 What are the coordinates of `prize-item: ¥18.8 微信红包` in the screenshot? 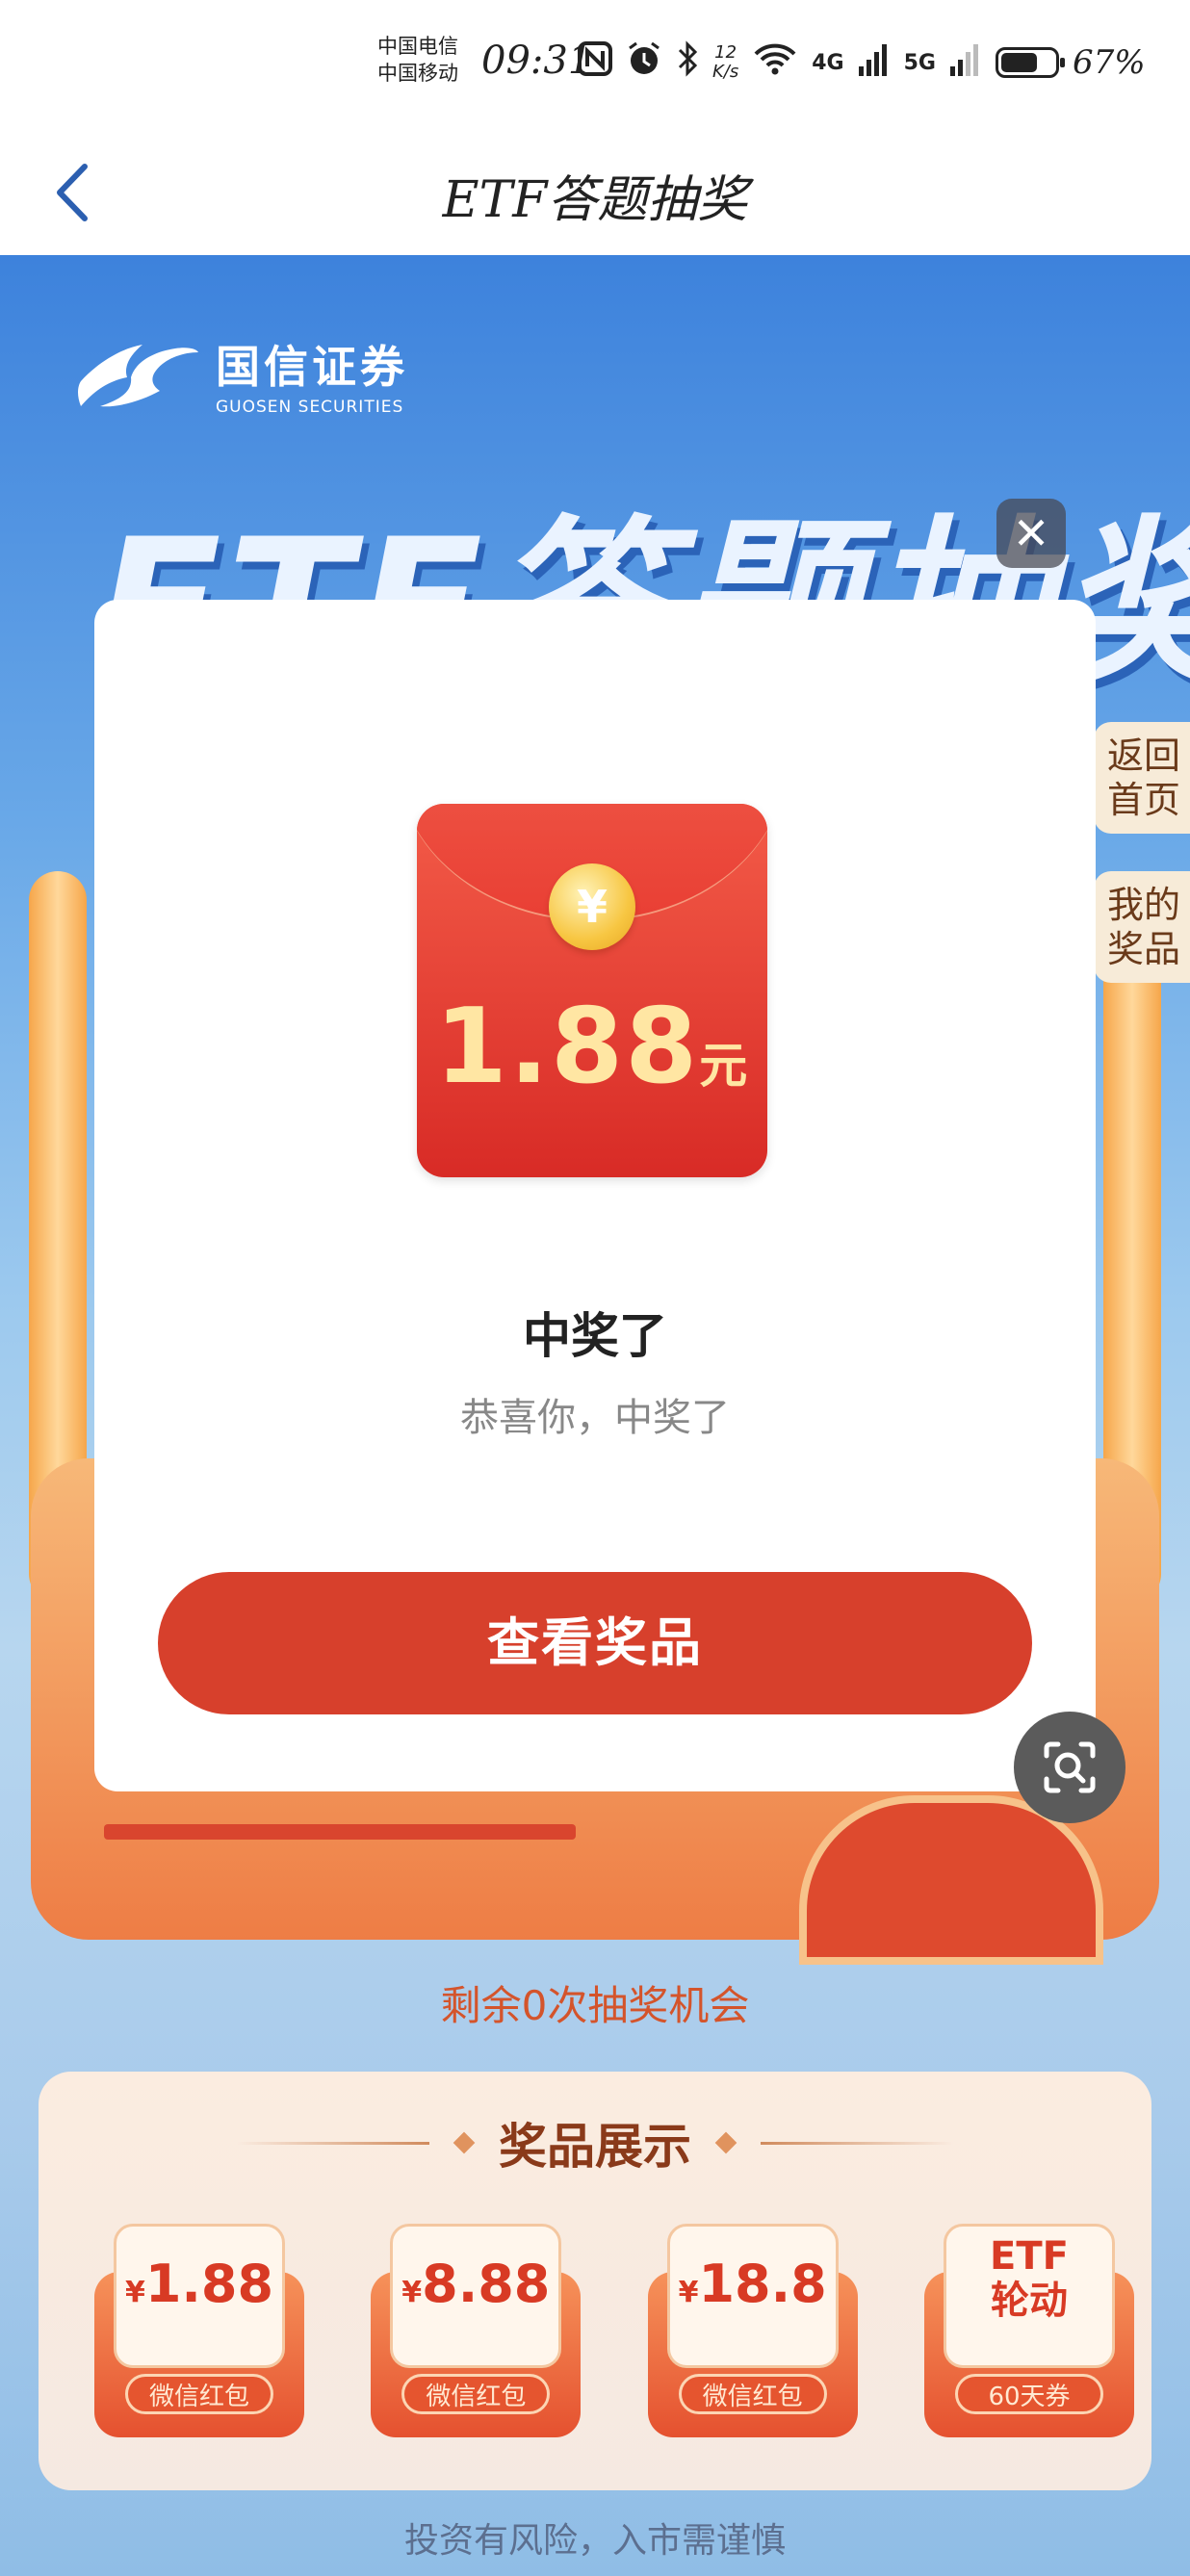 It's located at (753, 2330).